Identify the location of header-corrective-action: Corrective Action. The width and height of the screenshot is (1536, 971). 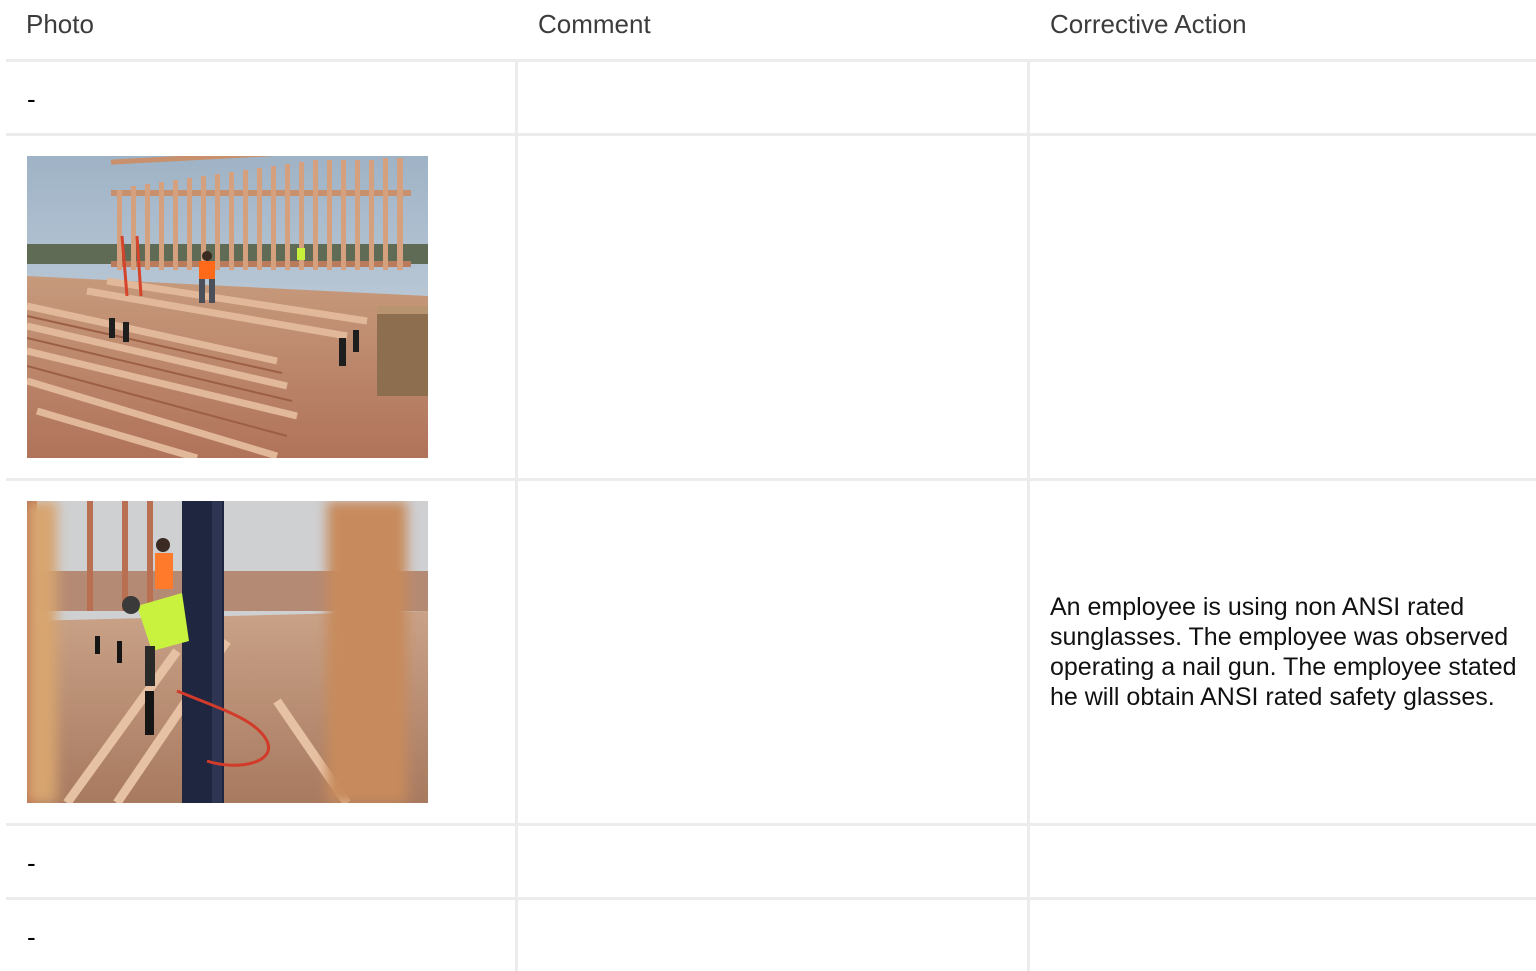
(1148, 24).